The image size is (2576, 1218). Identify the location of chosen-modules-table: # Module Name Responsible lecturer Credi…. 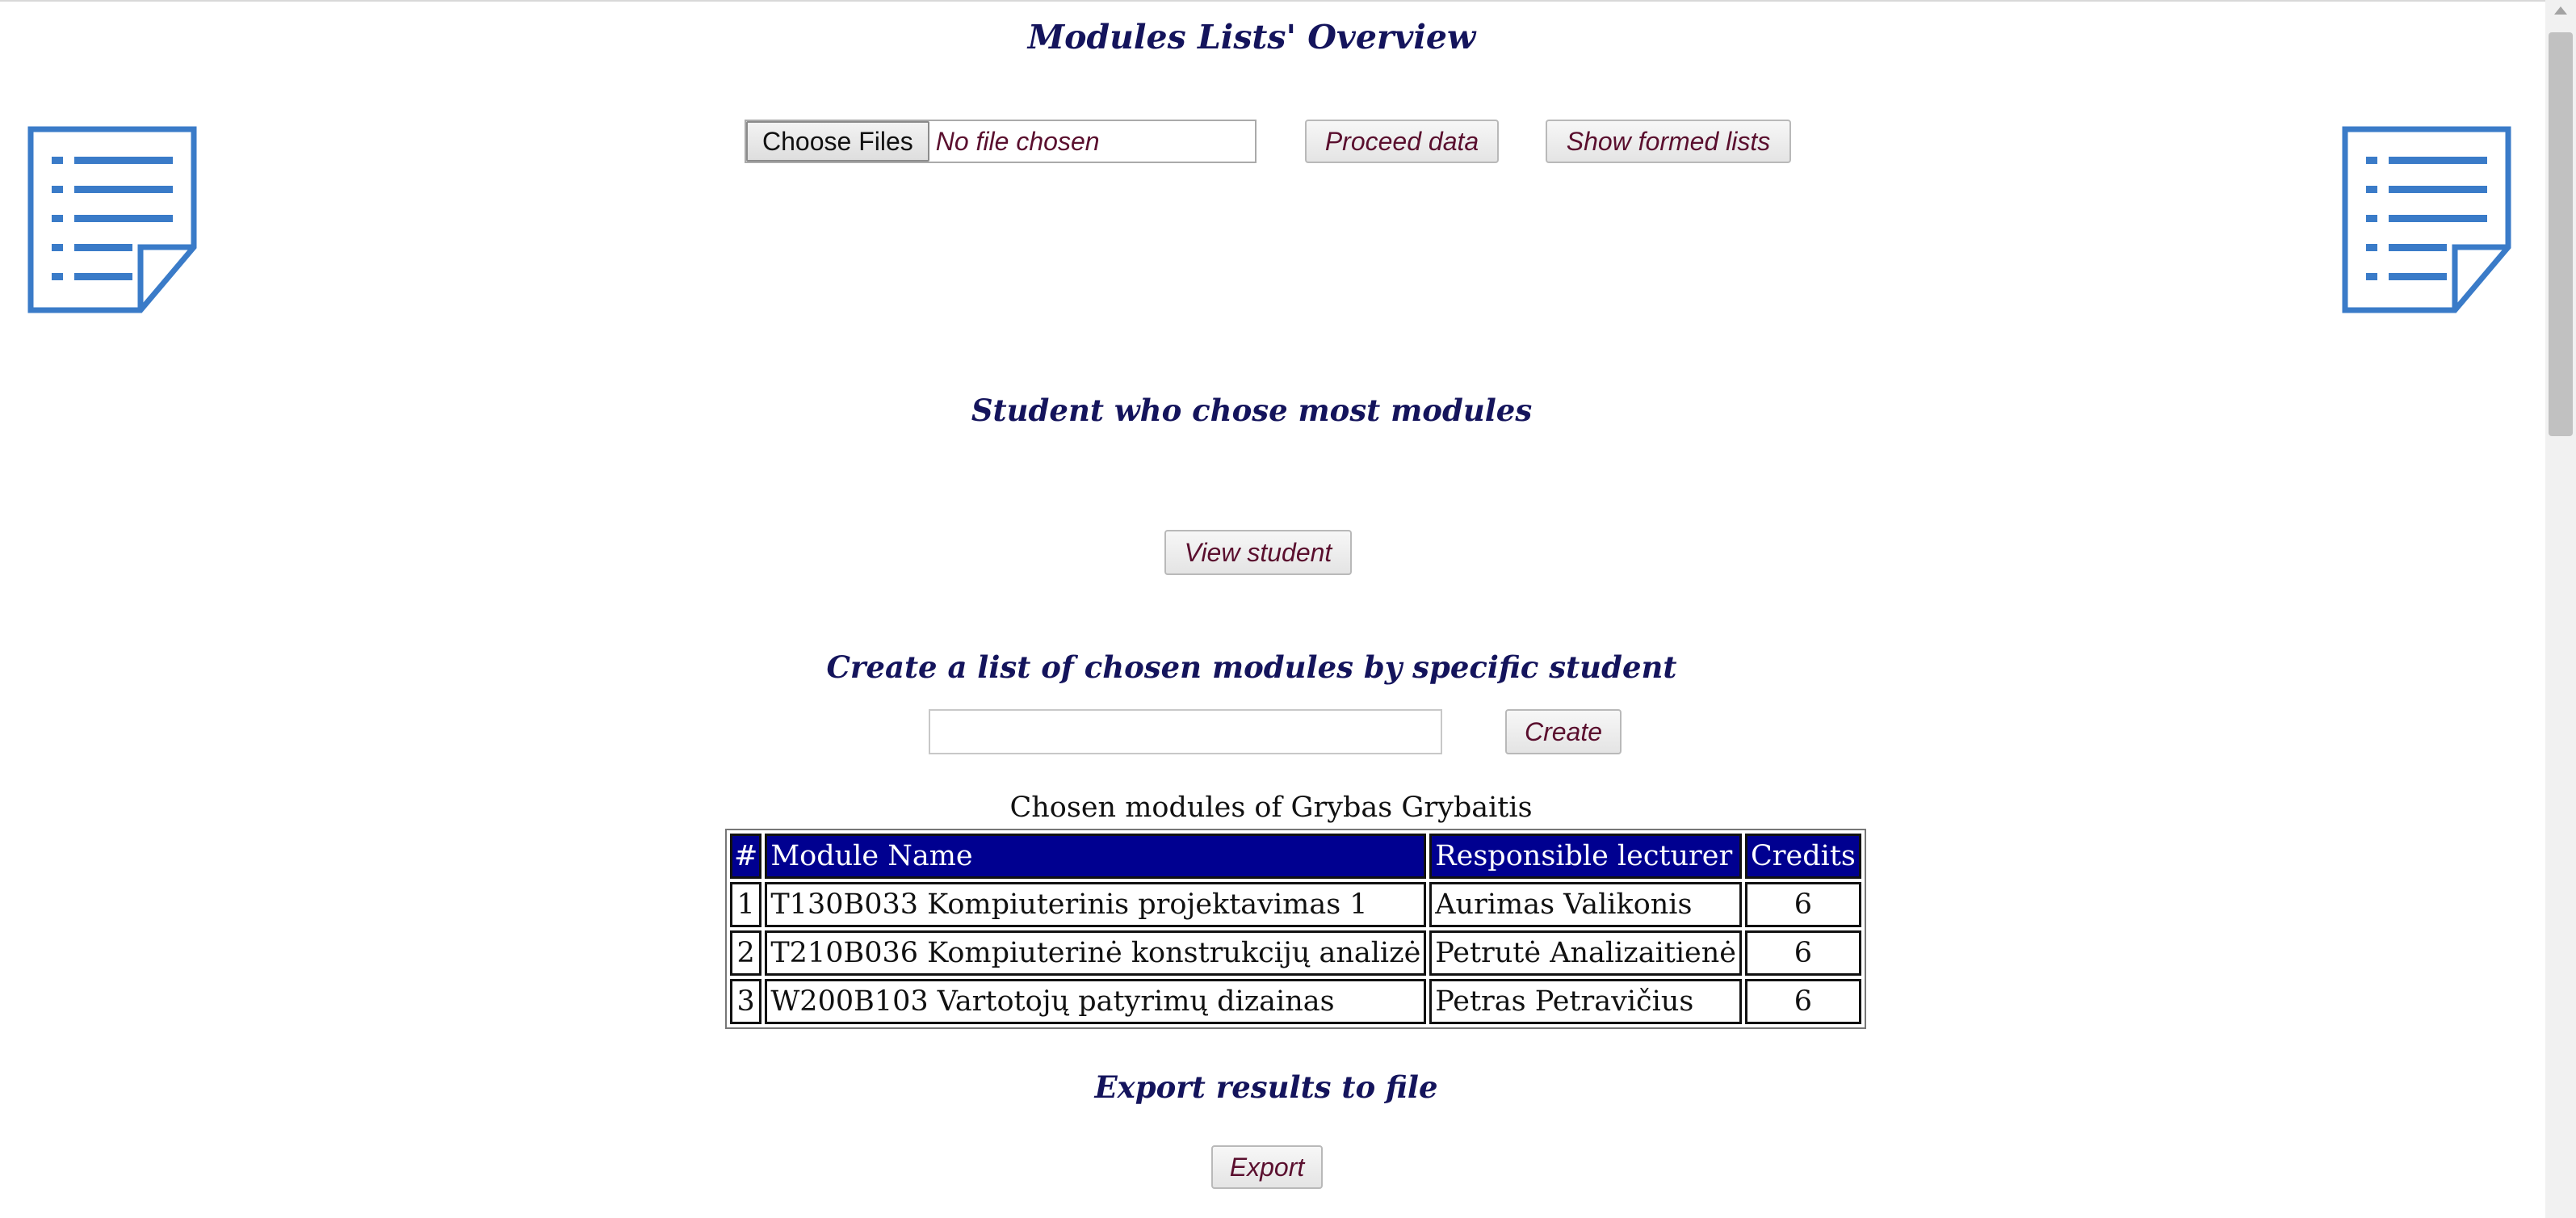
(1295, 929).